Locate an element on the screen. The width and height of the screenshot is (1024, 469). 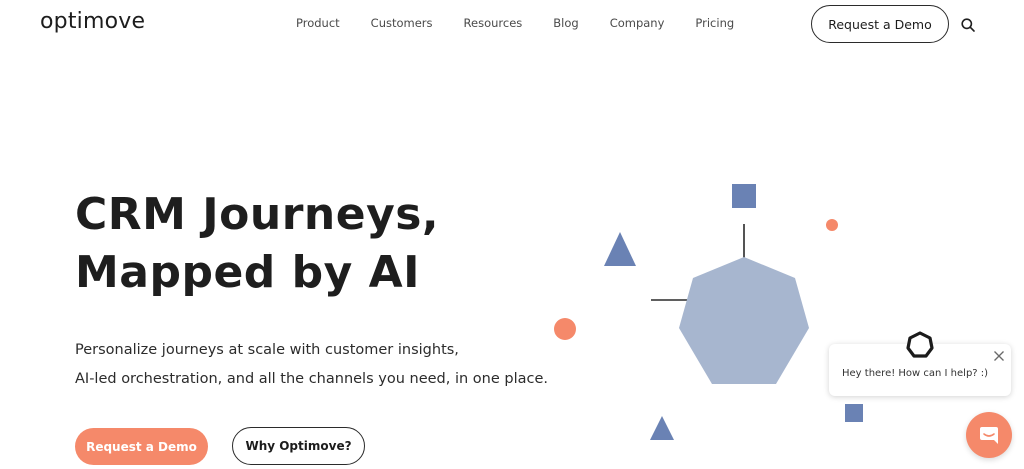
bot-avatar-icon is located at coordinates (920, 344).